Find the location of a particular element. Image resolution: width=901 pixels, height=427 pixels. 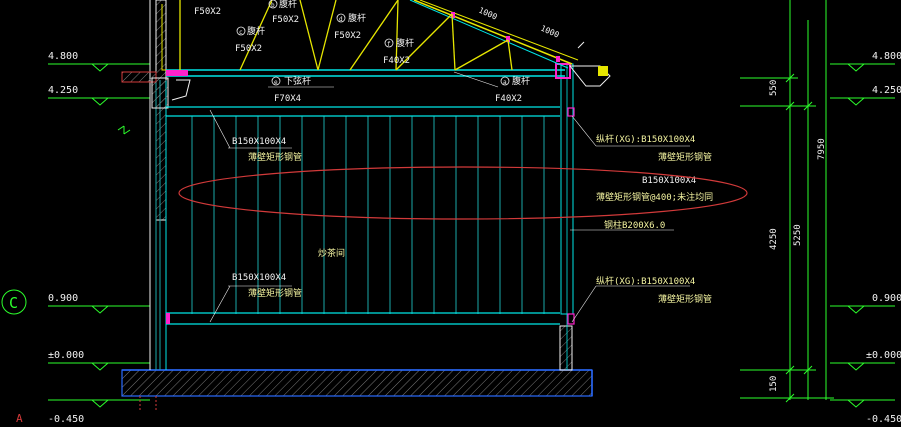

bottom-left-desc: 薄壁矩形钢管 is located at coordinates (275, 293).